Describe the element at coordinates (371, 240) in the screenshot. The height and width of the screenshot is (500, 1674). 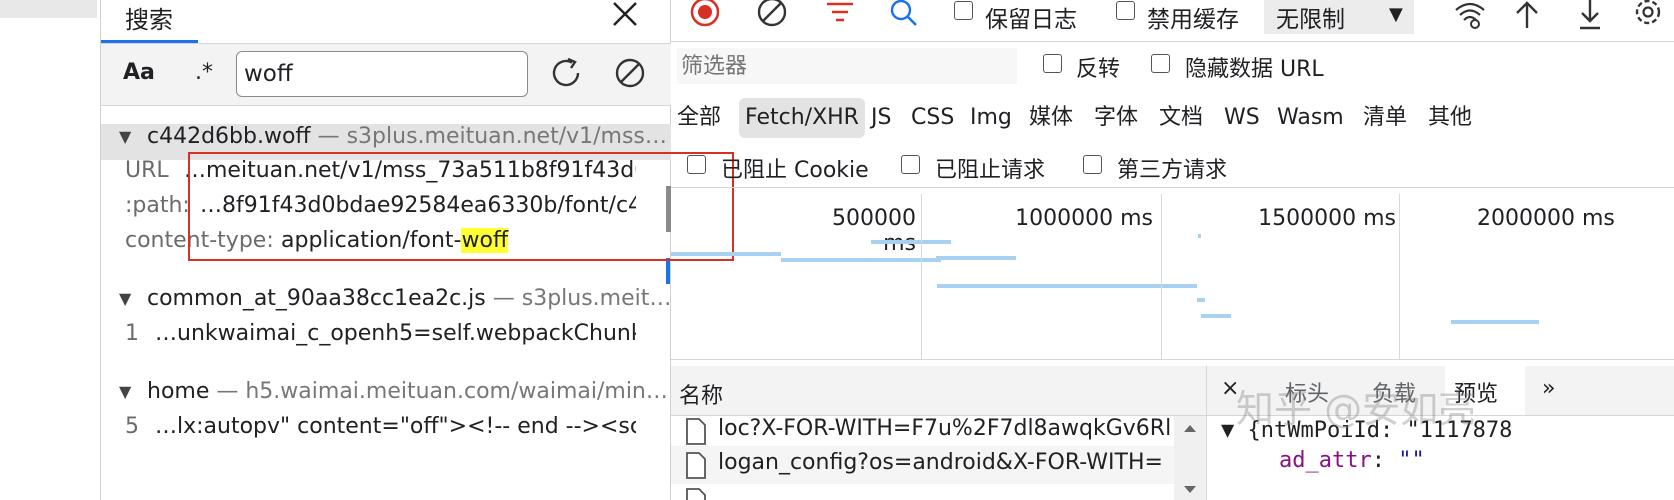
I see `result-value-prefix: application/font-` at that location.